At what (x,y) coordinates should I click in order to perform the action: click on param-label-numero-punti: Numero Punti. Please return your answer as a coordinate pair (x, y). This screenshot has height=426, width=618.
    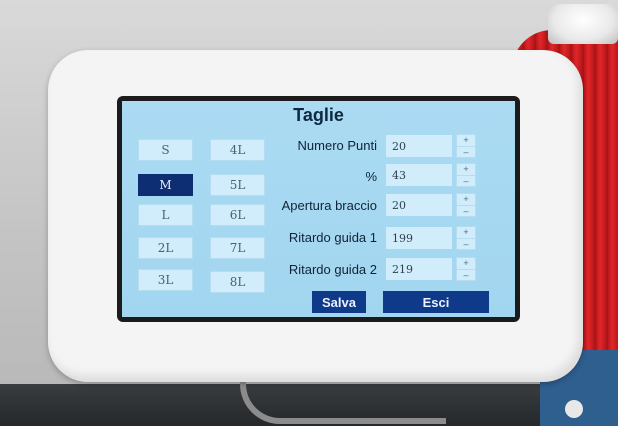
    Looking at the image, I should click on (337, 145).